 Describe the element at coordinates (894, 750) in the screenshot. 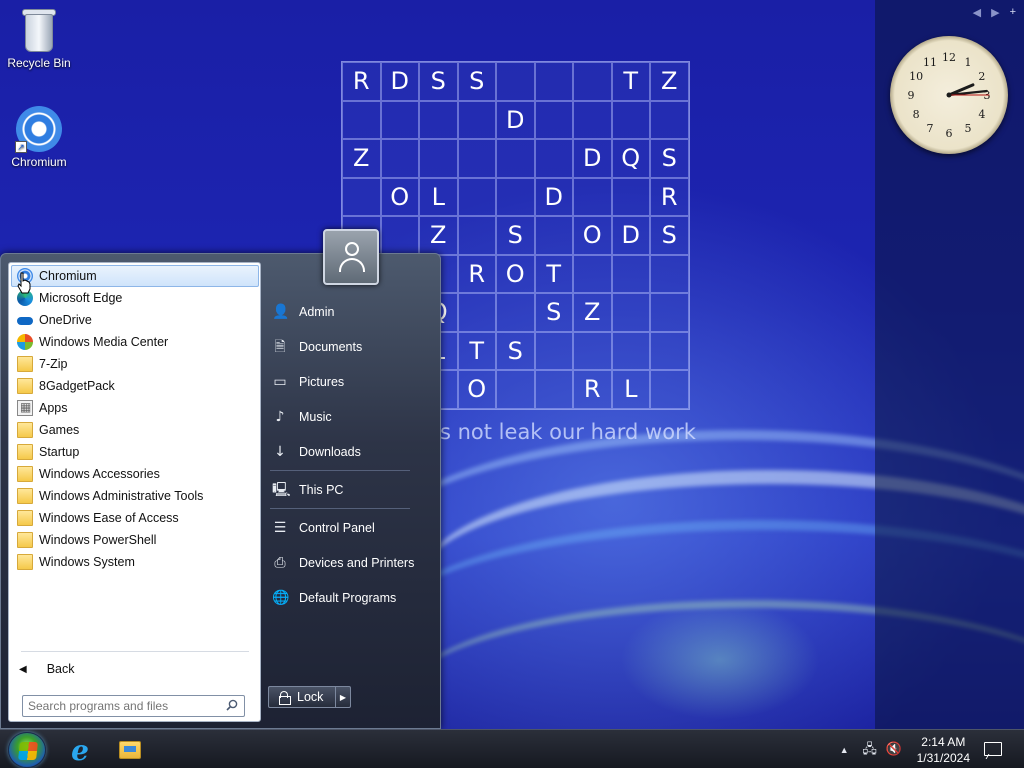

I see `volume-muted-icon: 🔇` at that location.